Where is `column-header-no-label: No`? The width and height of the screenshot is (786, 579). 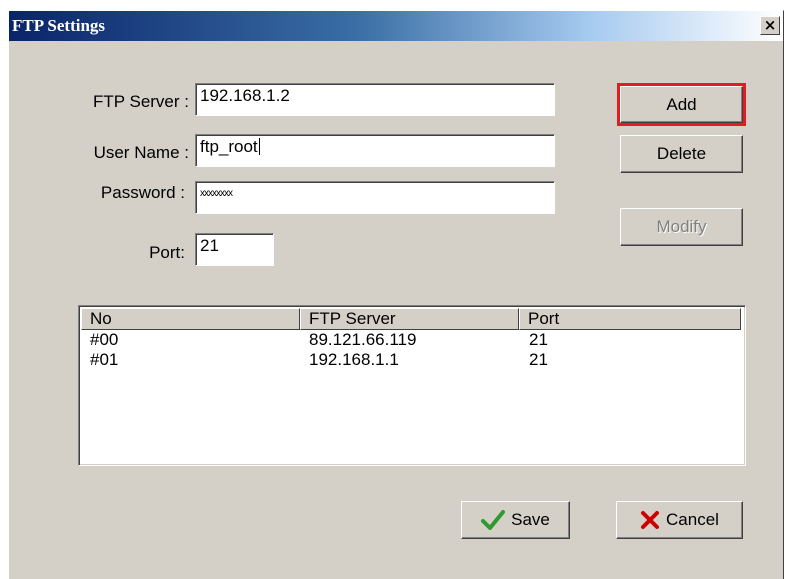
column-header-no-label: No is located at coordinates (101, 318).